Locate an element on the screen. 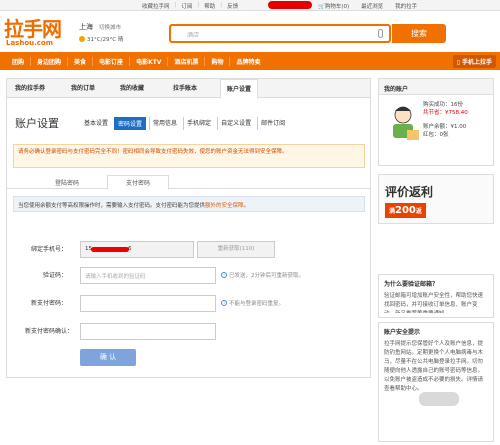 The width and height of the screenshot is (500, 445). search-input: 酒店 is located at coordinates (280, 33).